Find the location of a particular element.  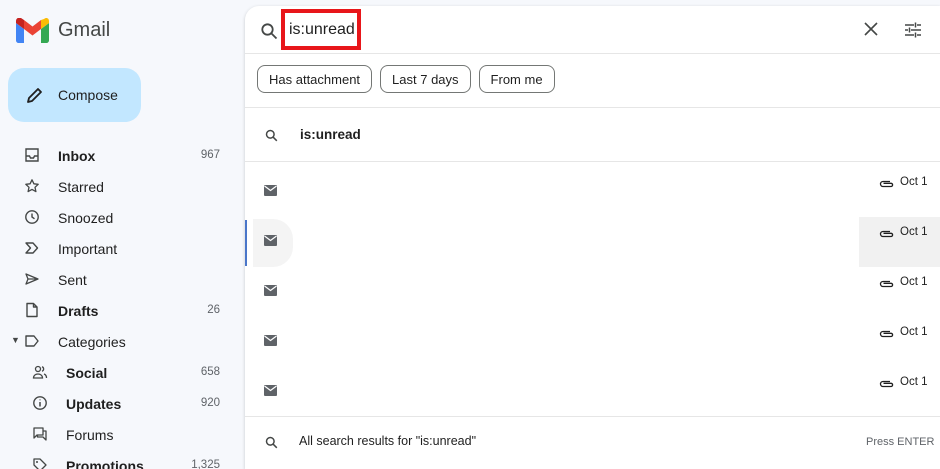

inbox-icon is located at coordinates (32, 155).